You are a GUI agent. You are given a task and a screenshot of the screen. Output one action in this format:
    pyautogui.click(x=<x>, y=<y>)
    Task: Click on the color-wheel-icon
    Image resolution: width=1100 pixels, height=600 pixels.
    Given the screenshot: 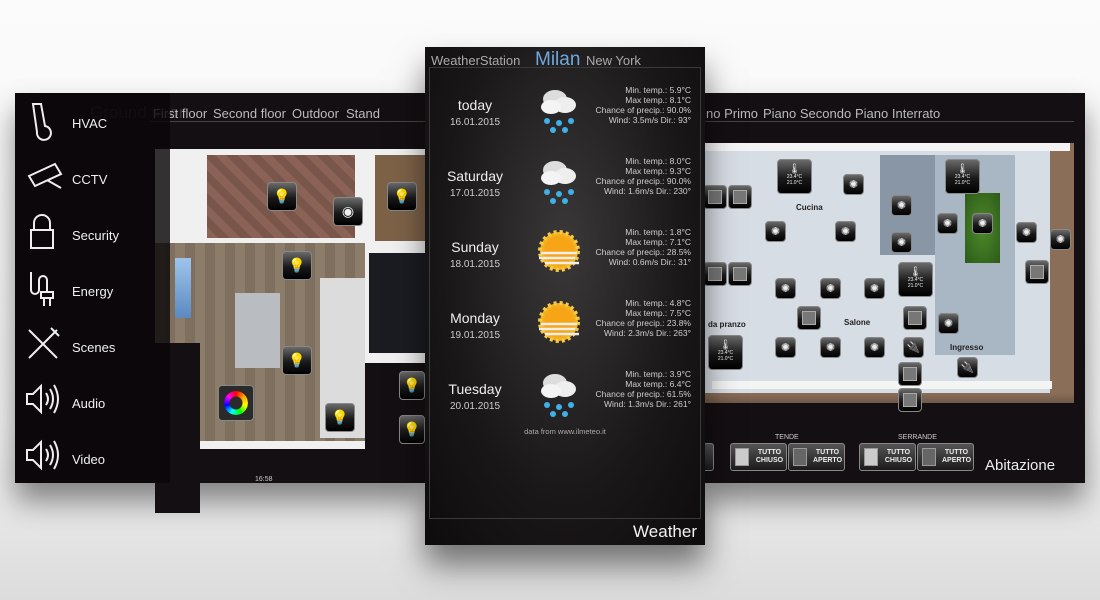 What is the action you would take?
    pyautogui.click(x=236, y=403)
    